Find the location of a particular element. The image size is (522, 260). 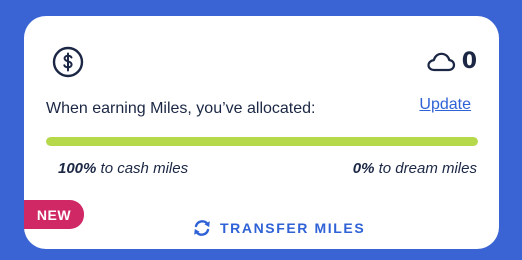

cash-miles-percent: 100% is located at coordinates (77, 168).